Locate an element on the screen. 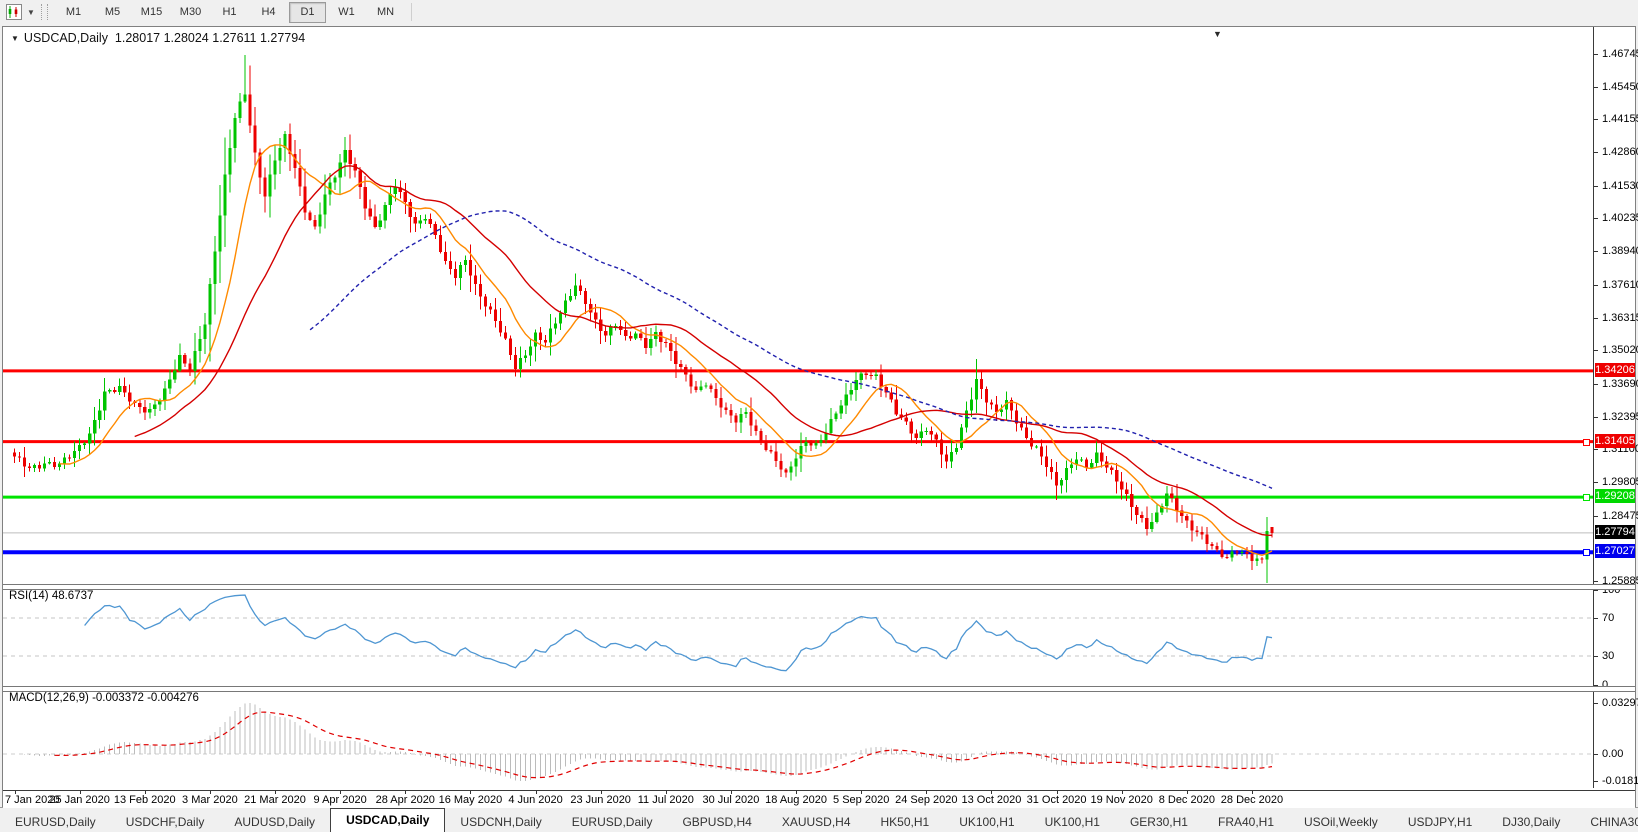 This screenshot has width=1638, height=832. chart-tab-usdjpy-h1: USDJPY,H1 is located at coordinates (1440, 822).